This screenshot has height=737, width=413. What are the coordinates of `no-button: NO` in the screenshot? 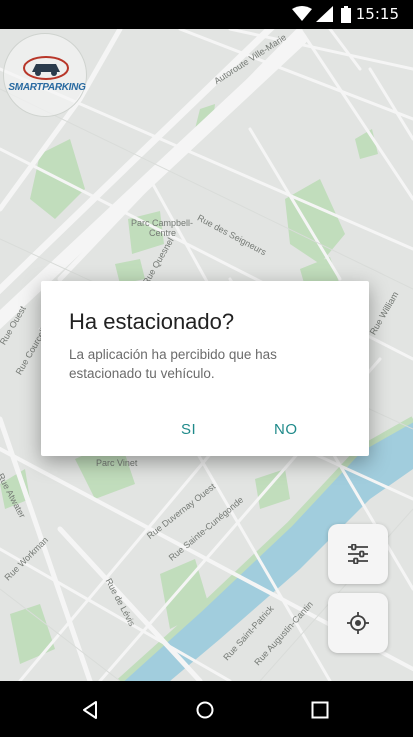 It's located at (286, 429).